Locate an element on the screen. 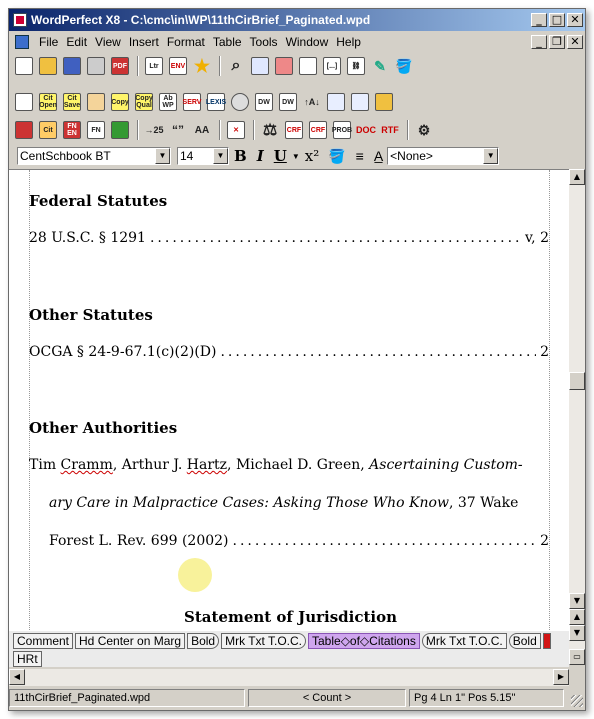  horizontal-scrollbar: ◀ ▶ is located at coordinates (289, 677).